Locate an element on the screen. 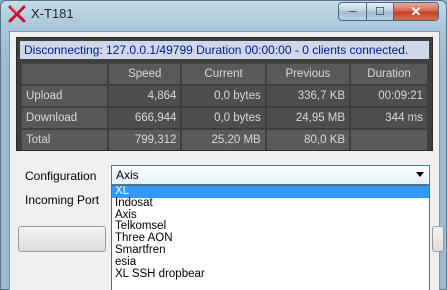 This screenshot has width=447, height=290. column-header-current: Current is located at coordinates (223, 74).